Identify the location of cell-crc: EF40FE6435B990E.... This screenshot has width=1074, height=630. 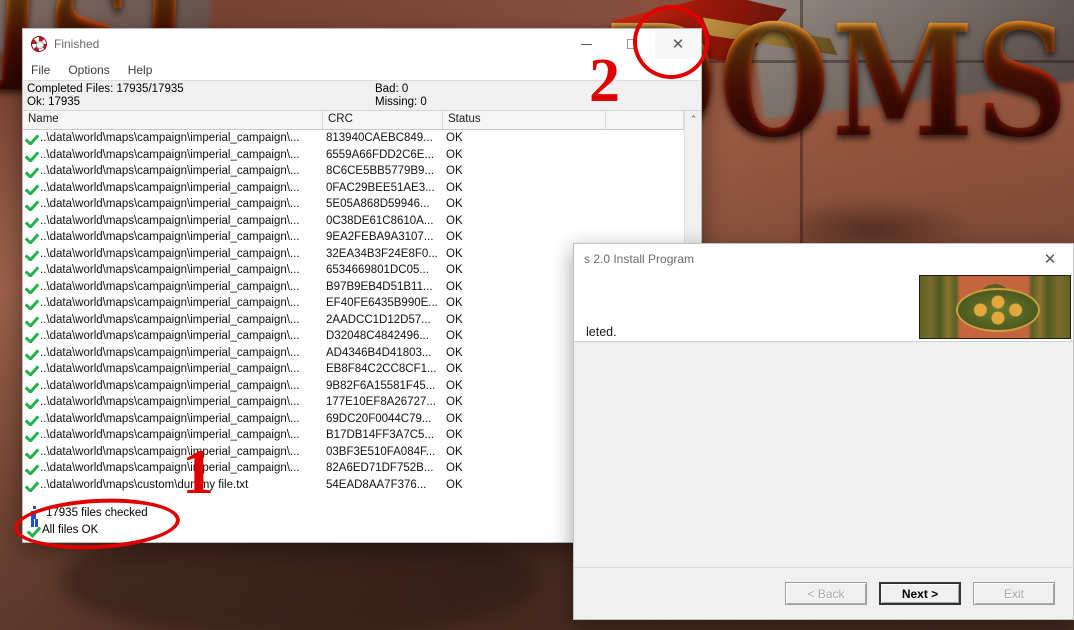
(382, 303).